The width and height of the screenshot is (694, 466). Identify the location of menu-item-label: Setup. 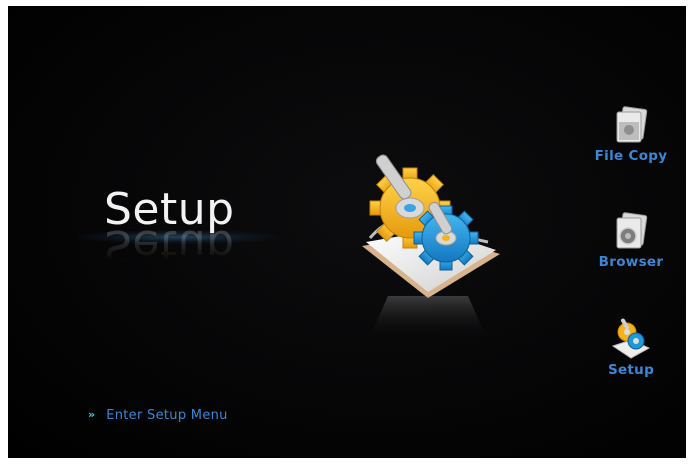
(631, 370).